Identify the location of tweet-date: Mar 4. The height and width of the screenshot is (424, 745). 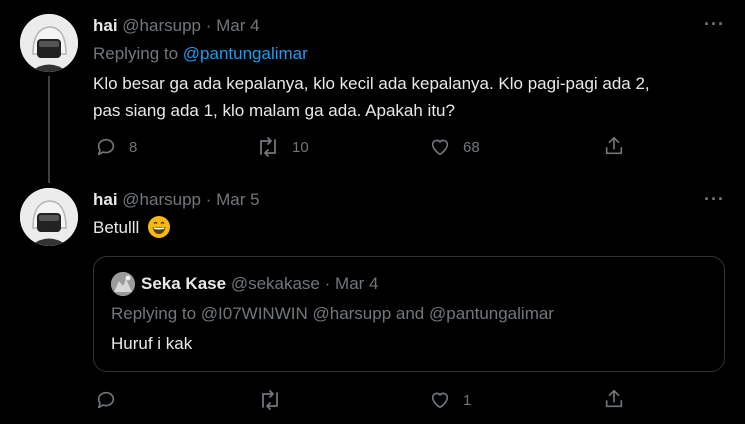
(237, 25).